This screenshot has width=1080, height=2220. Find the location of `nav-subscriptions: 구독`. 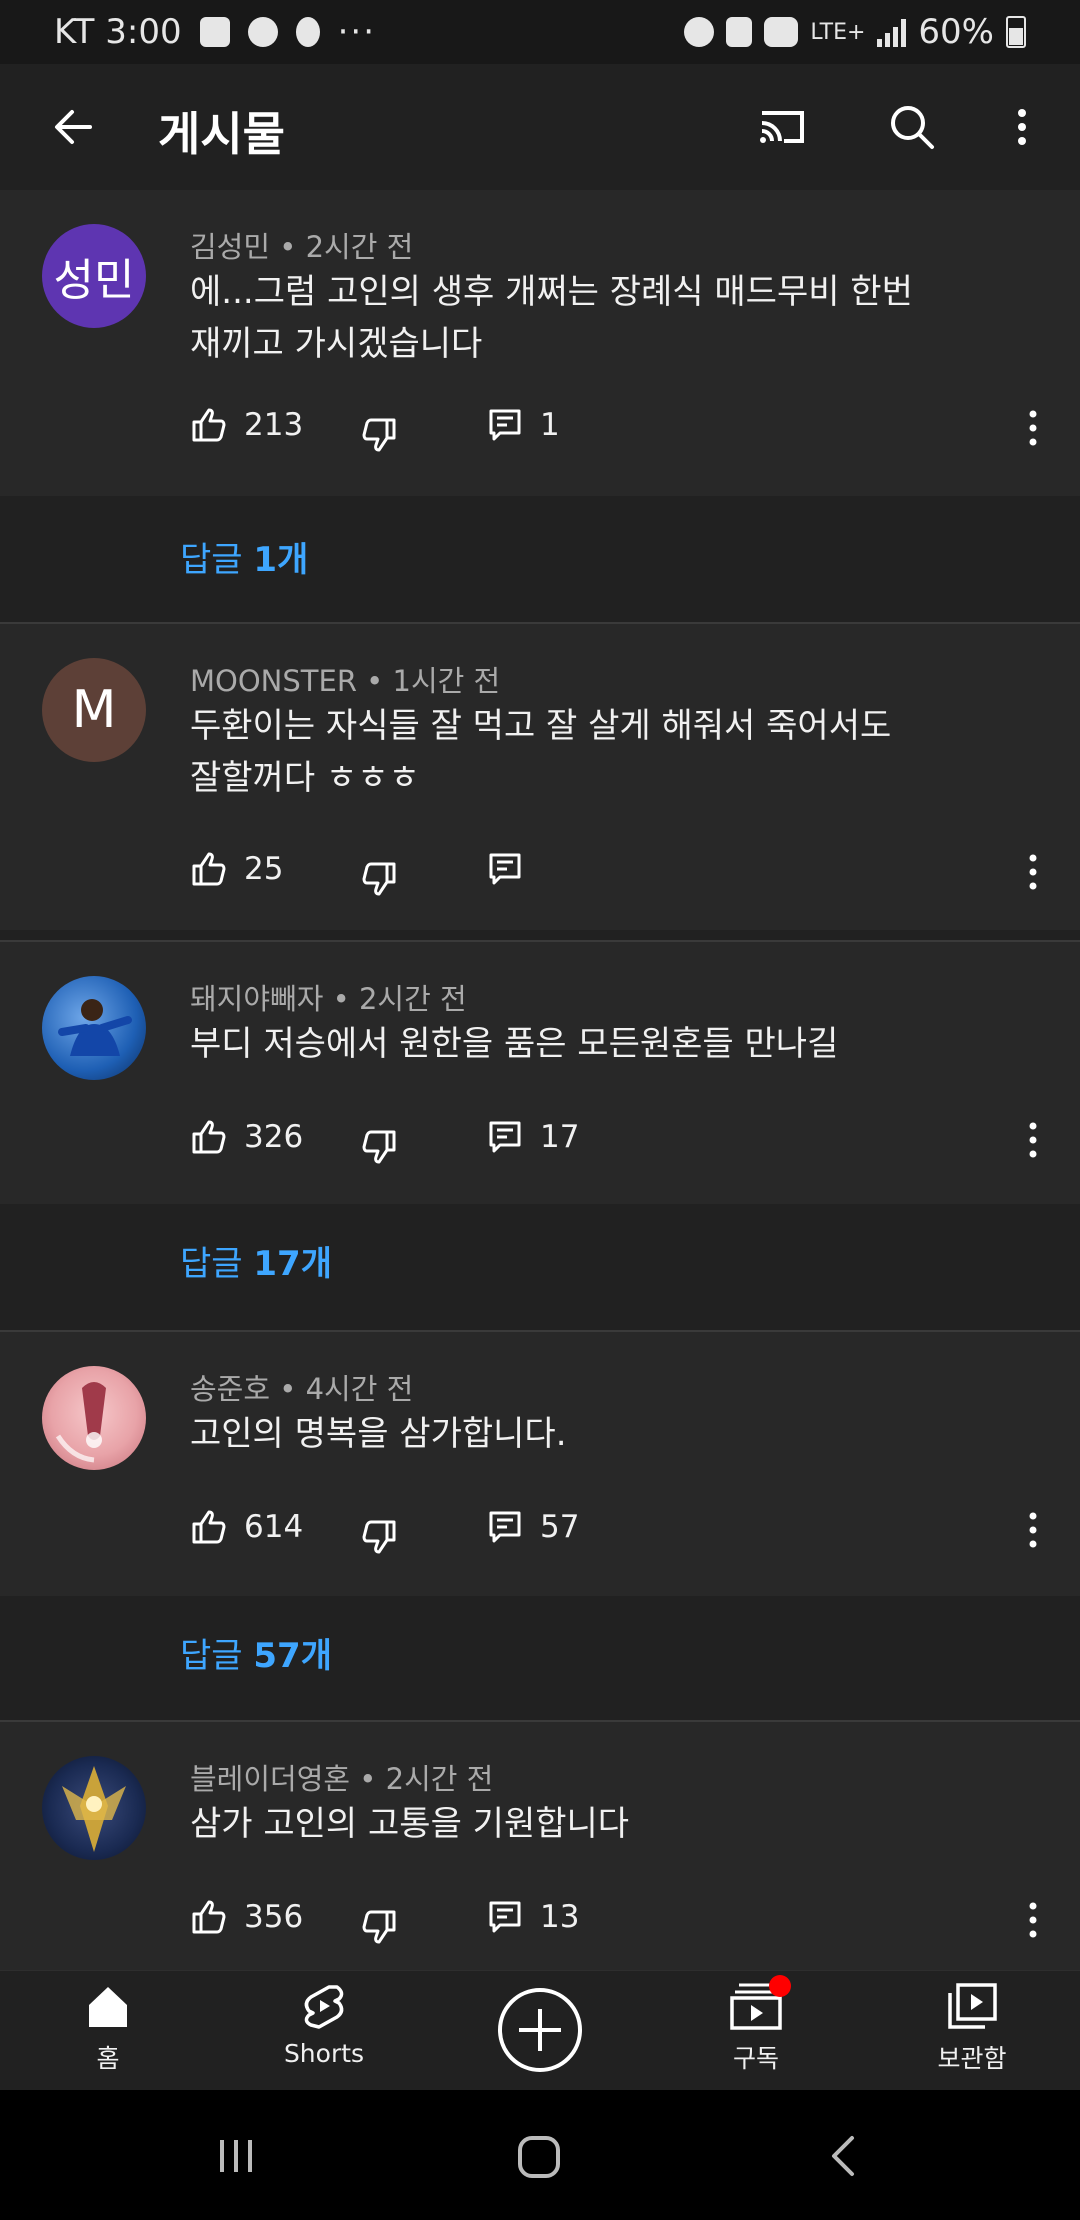

nav-subscriptions: 구독 is located at coordinates (756, 2025).